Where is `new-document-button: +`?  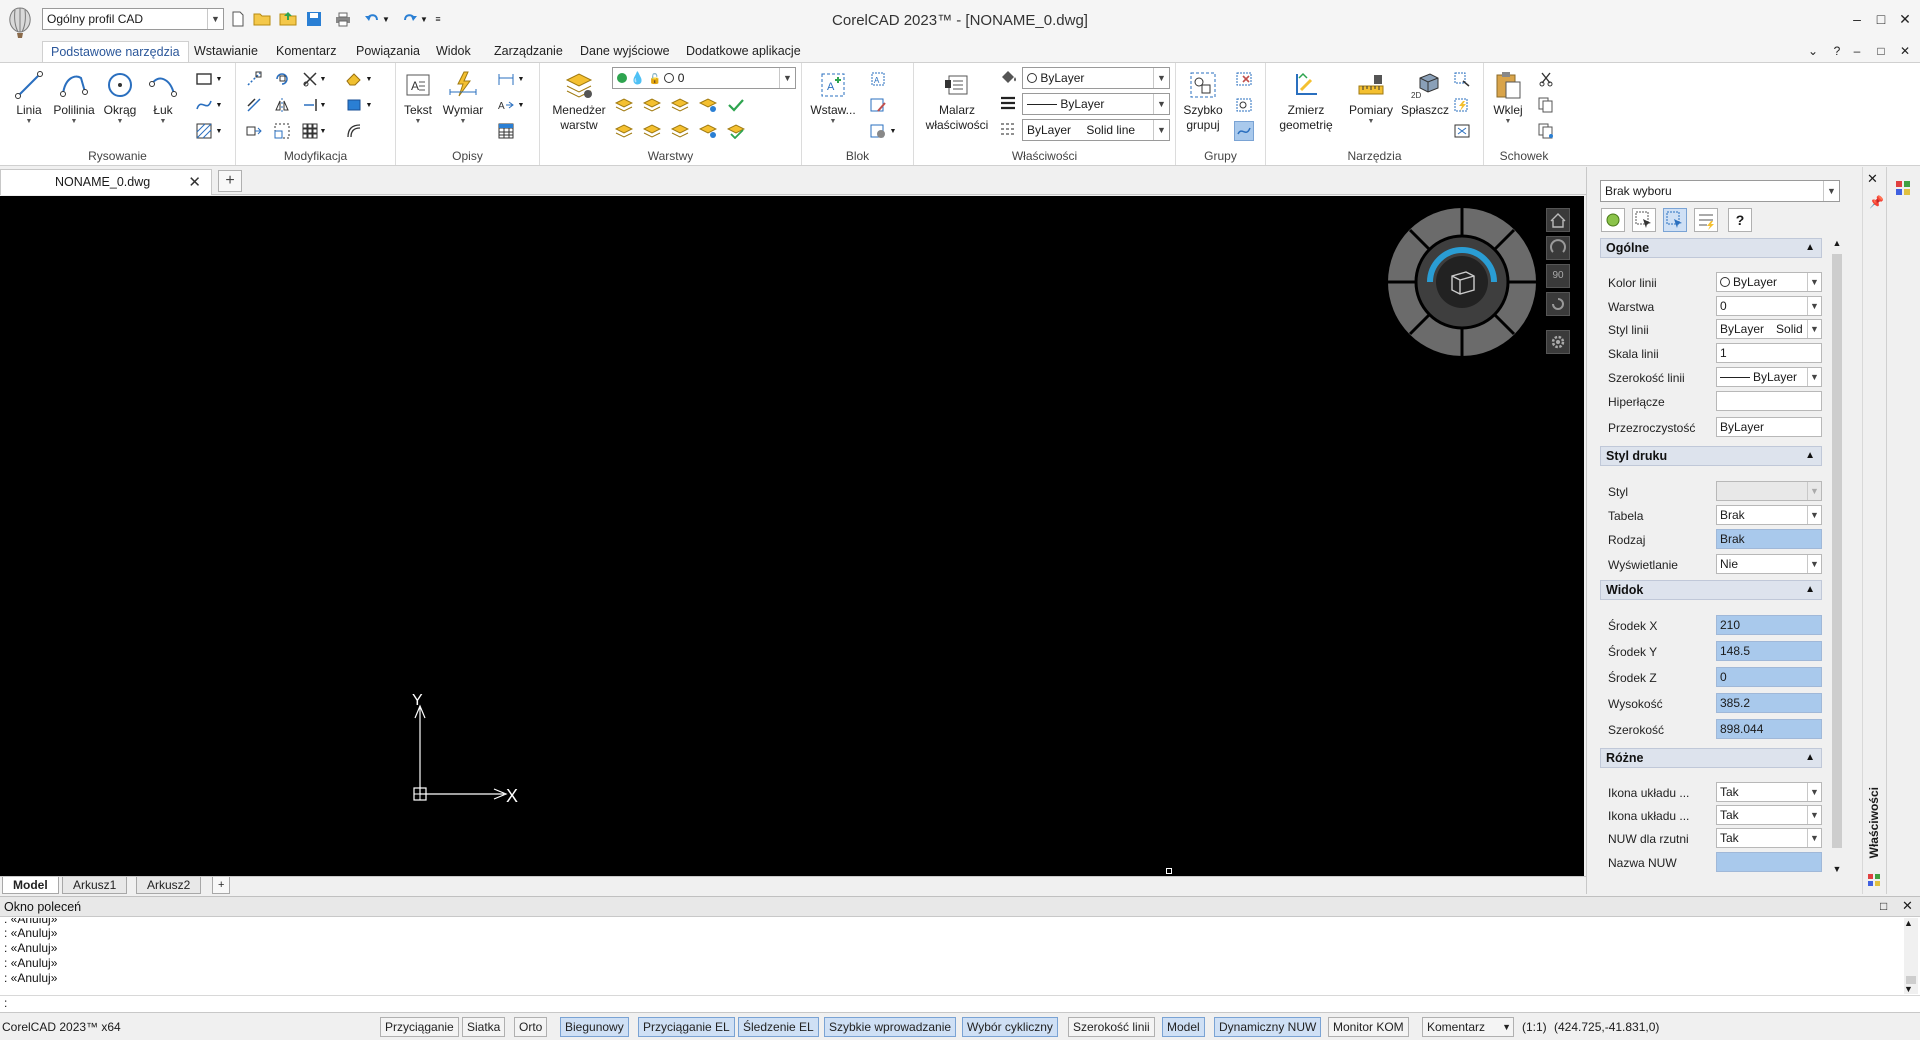 new-document-button: + is located at coordinates (230, 181).